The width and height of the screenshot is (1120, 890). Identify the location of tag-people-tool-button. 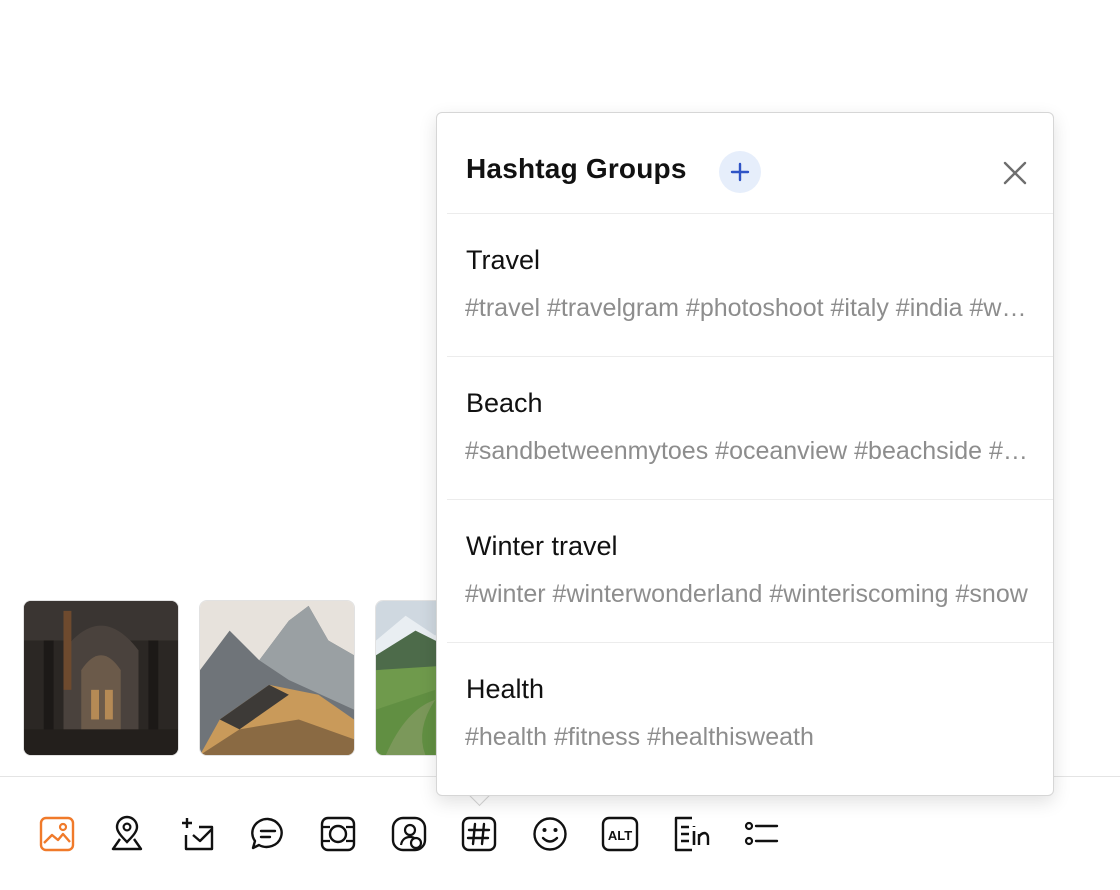
(409, 834).